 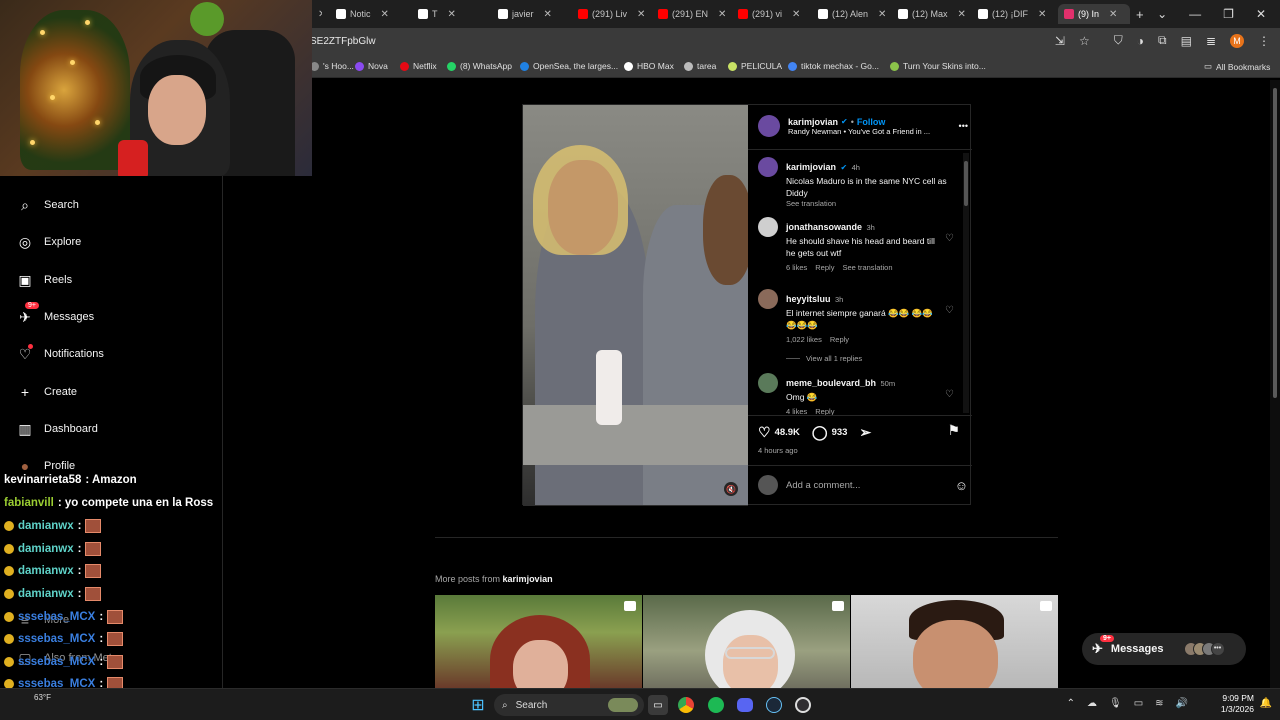 I want to click on sidebar-item-dashboard: ▥ Dashboard, so click(x=56, y=429).